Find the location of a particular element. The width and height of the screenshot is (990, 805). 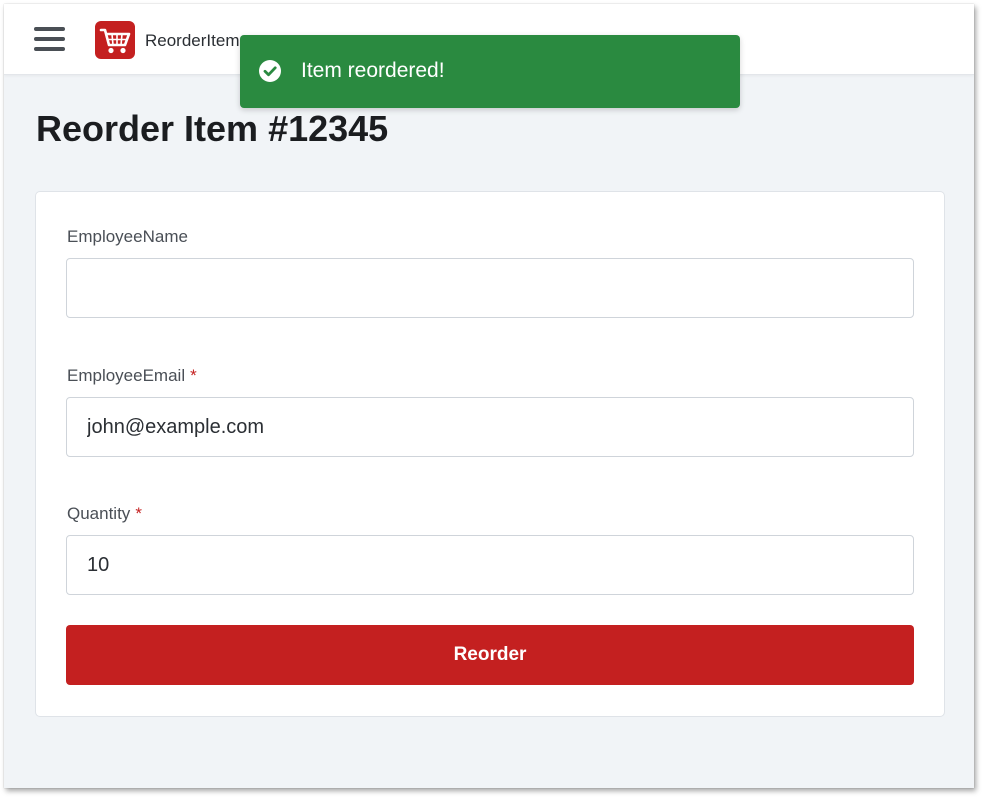

app-name: ReorderItem is located at coordinates (192, 40).